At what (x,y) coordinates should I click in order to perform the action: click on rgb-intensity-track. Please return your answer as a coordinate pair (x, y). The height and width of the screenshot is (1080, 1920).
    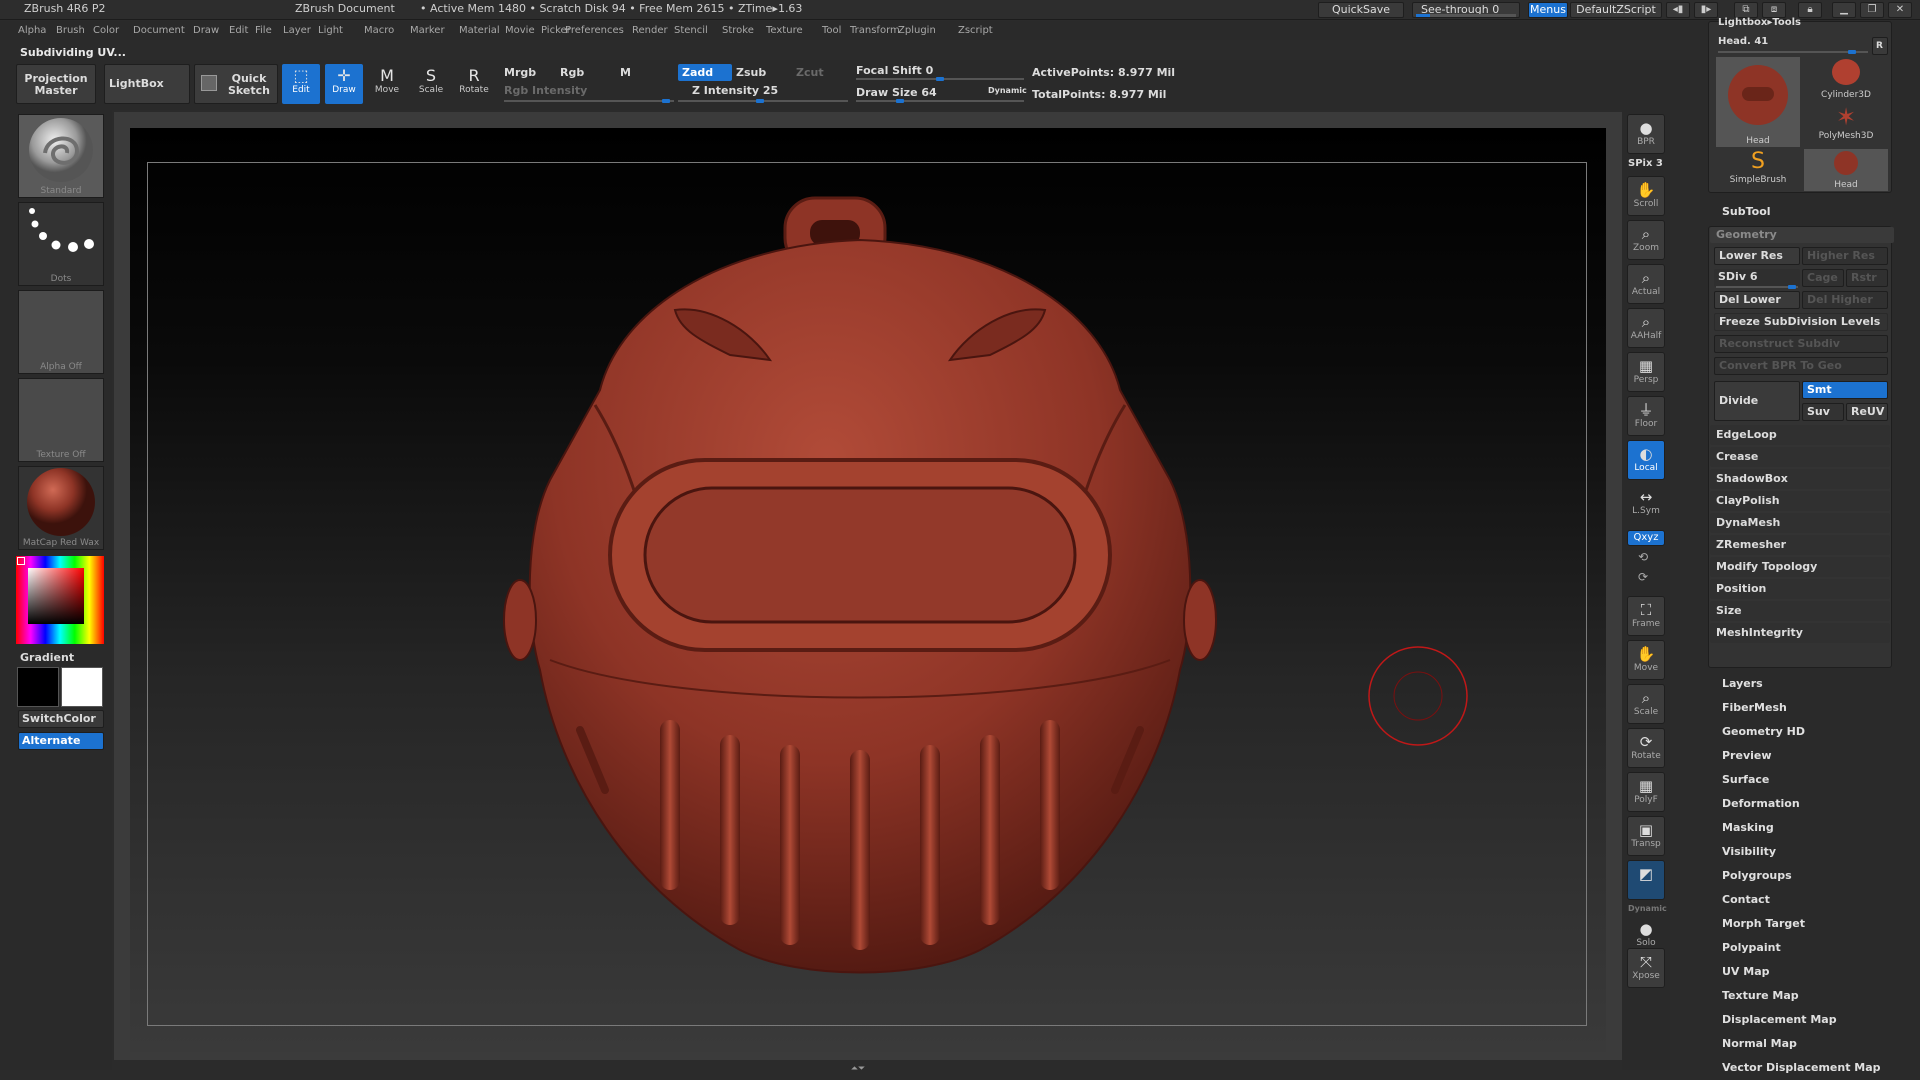
    Looking at the image, I should click on (589, 101).